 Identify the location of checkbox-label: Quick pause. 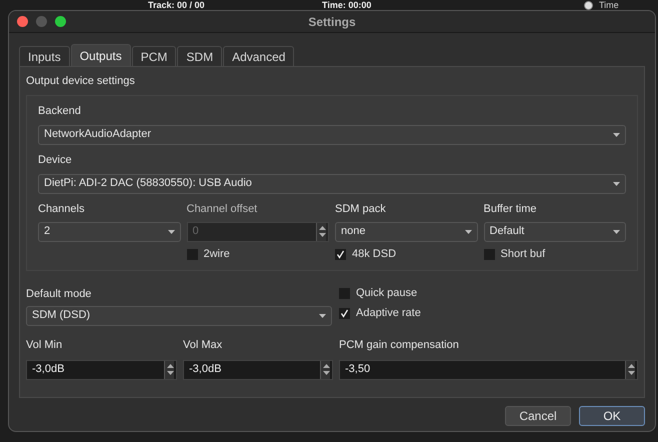
(387, 293).